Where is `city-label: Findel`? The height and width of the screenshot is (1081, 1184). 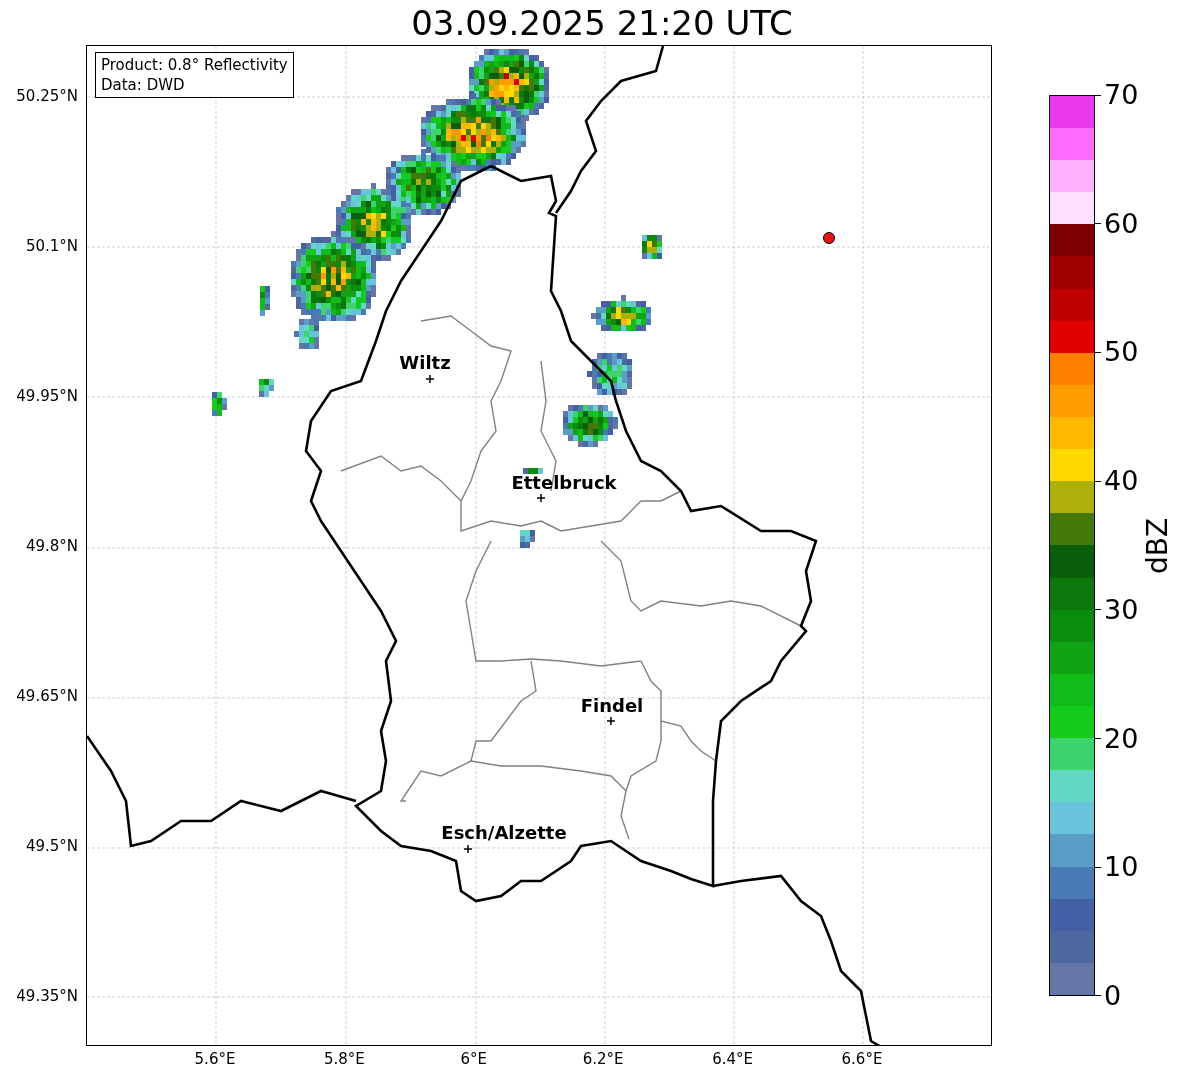
city-label: Findel is located at coordinates (612, 706).